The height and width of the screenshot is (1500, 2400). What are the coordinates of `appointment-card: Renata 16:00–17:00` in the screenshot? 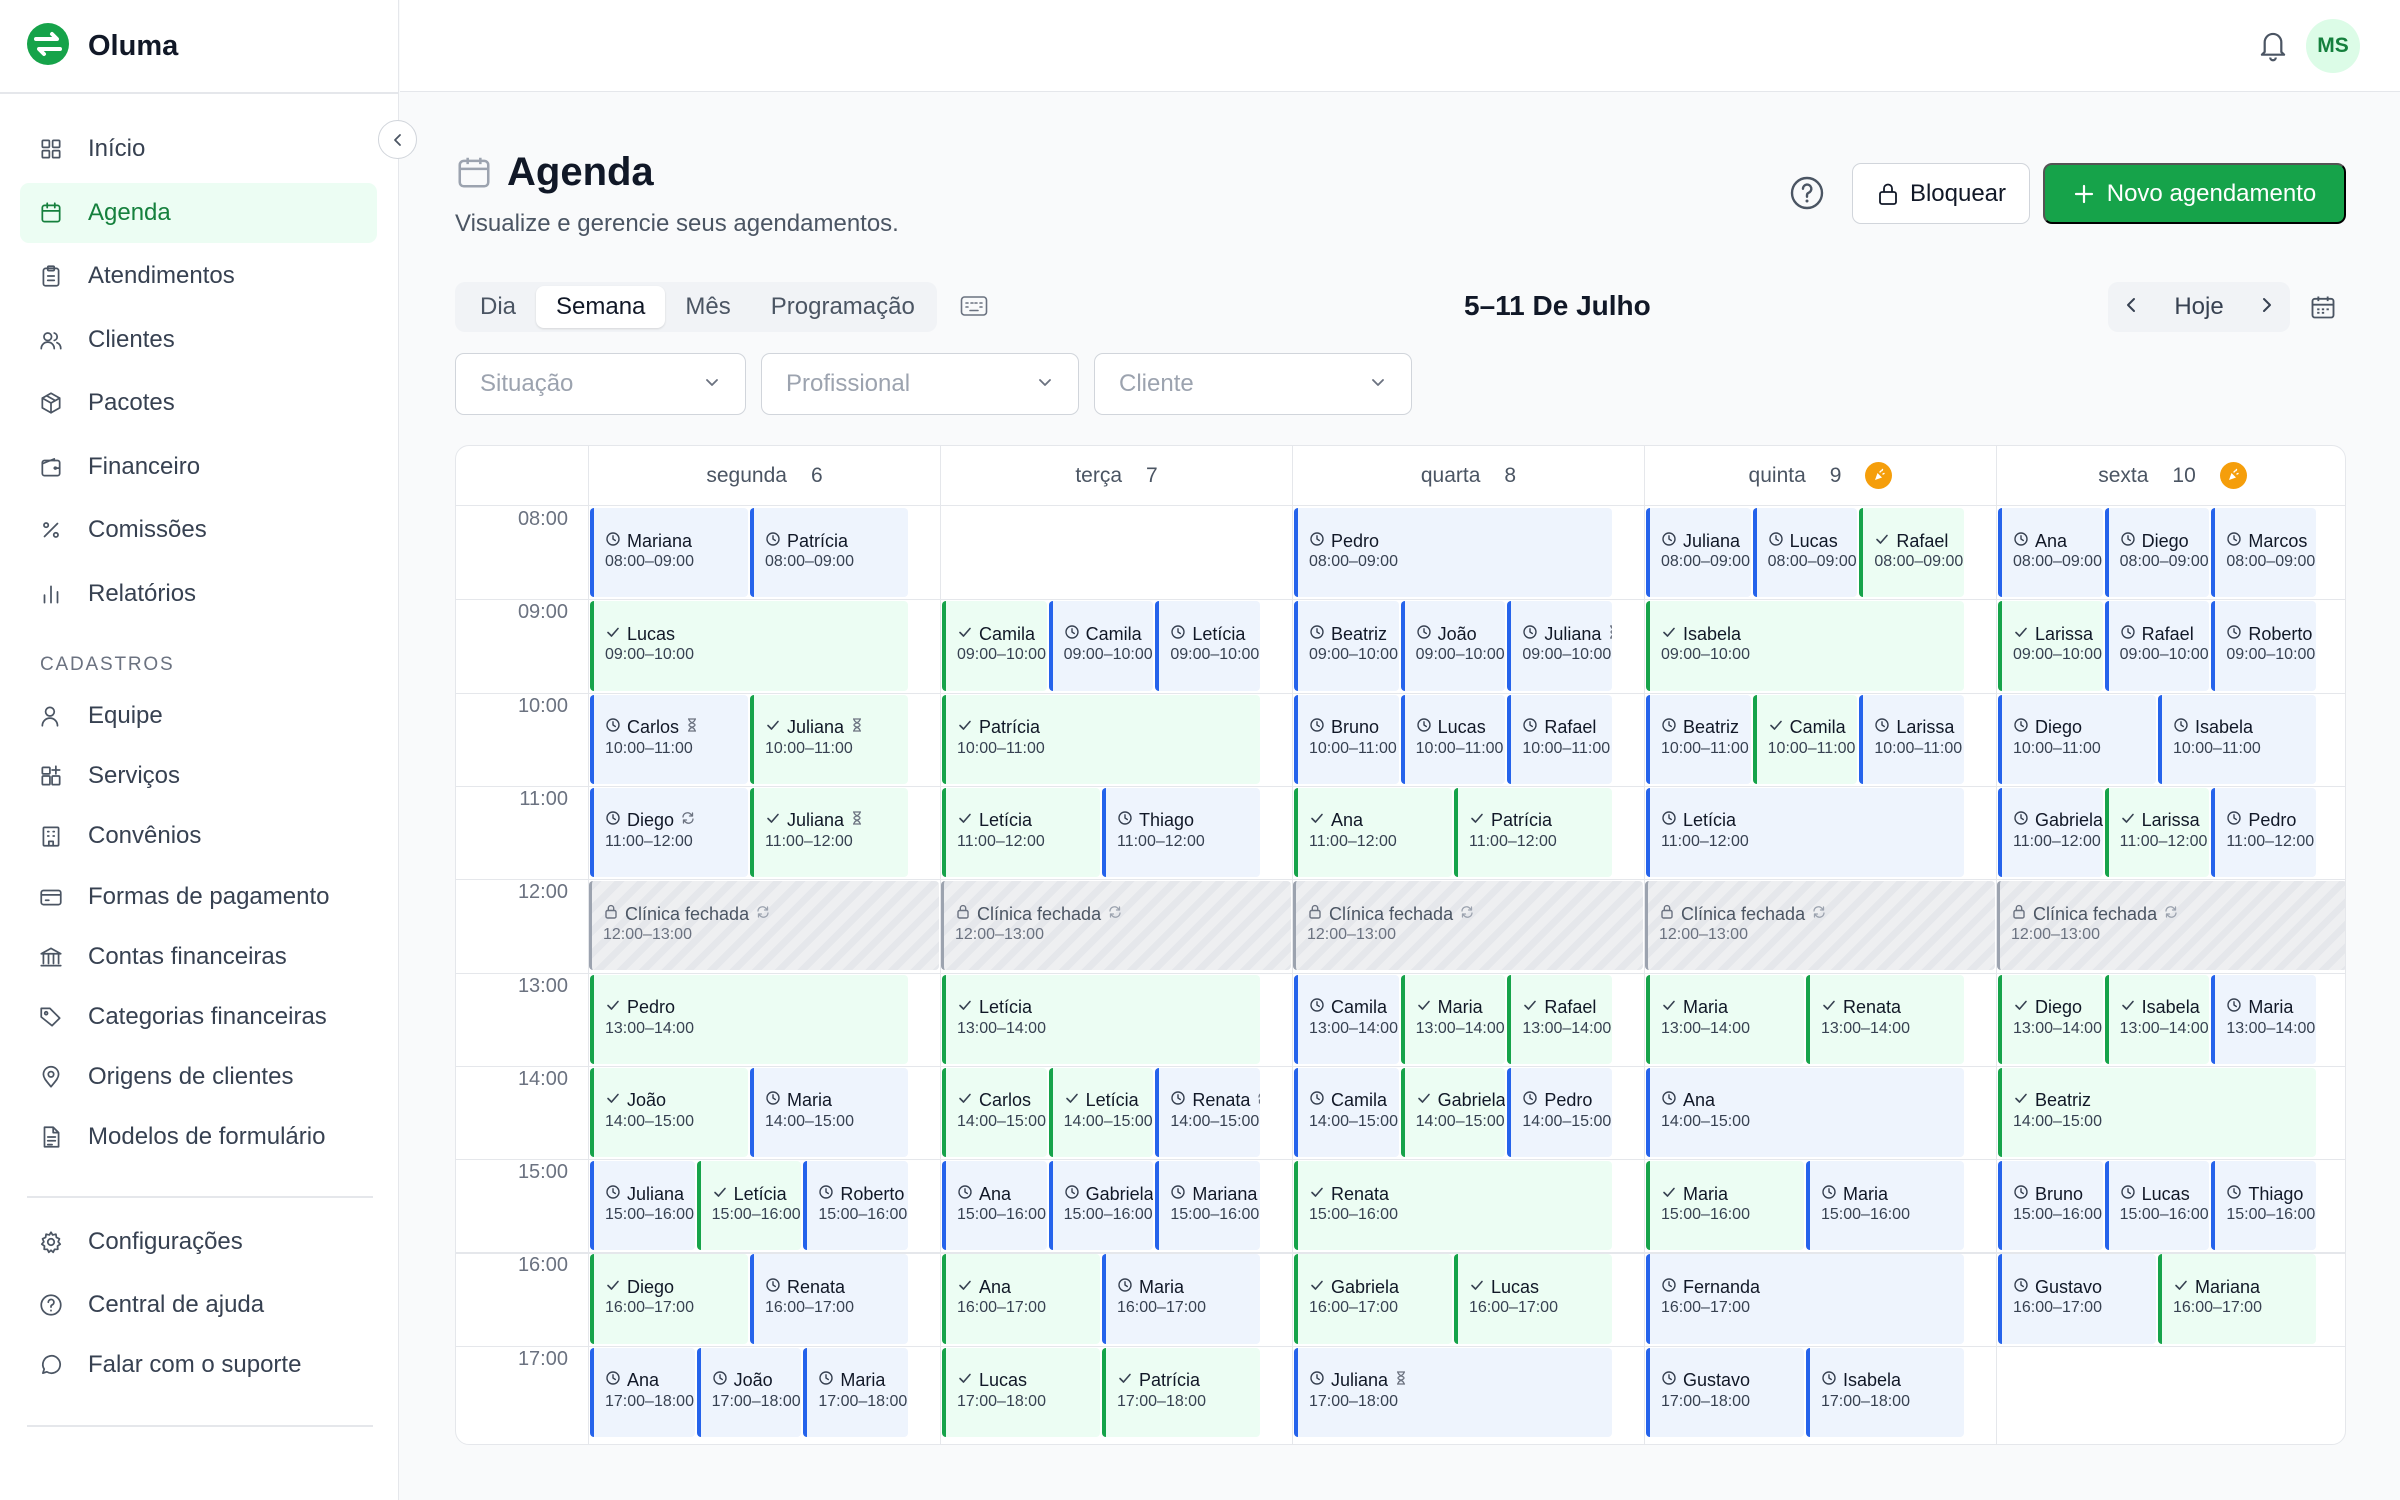 It's located at (829, 1299).